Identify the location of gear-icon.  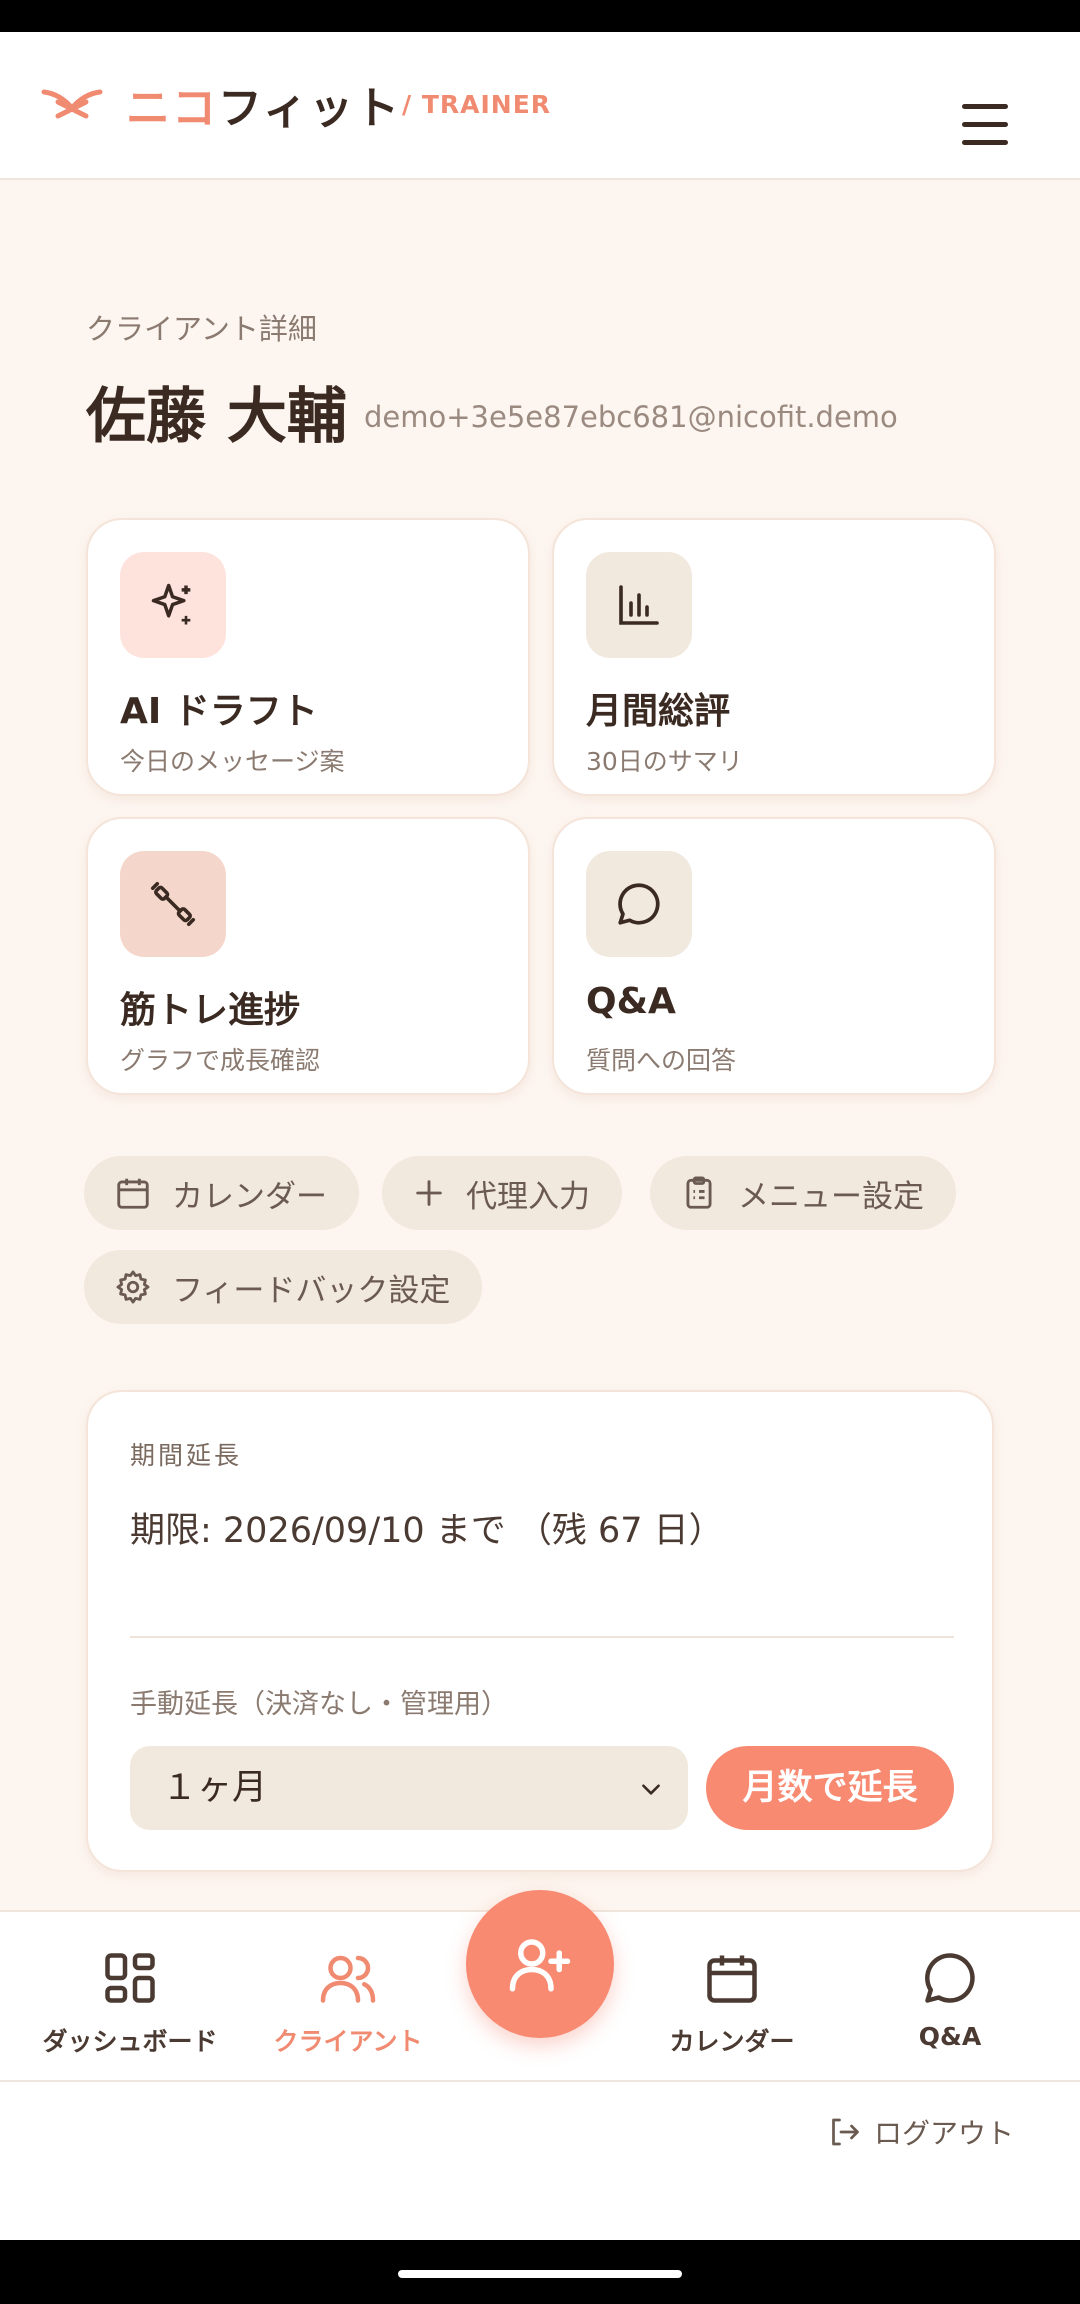
(133, 1287).